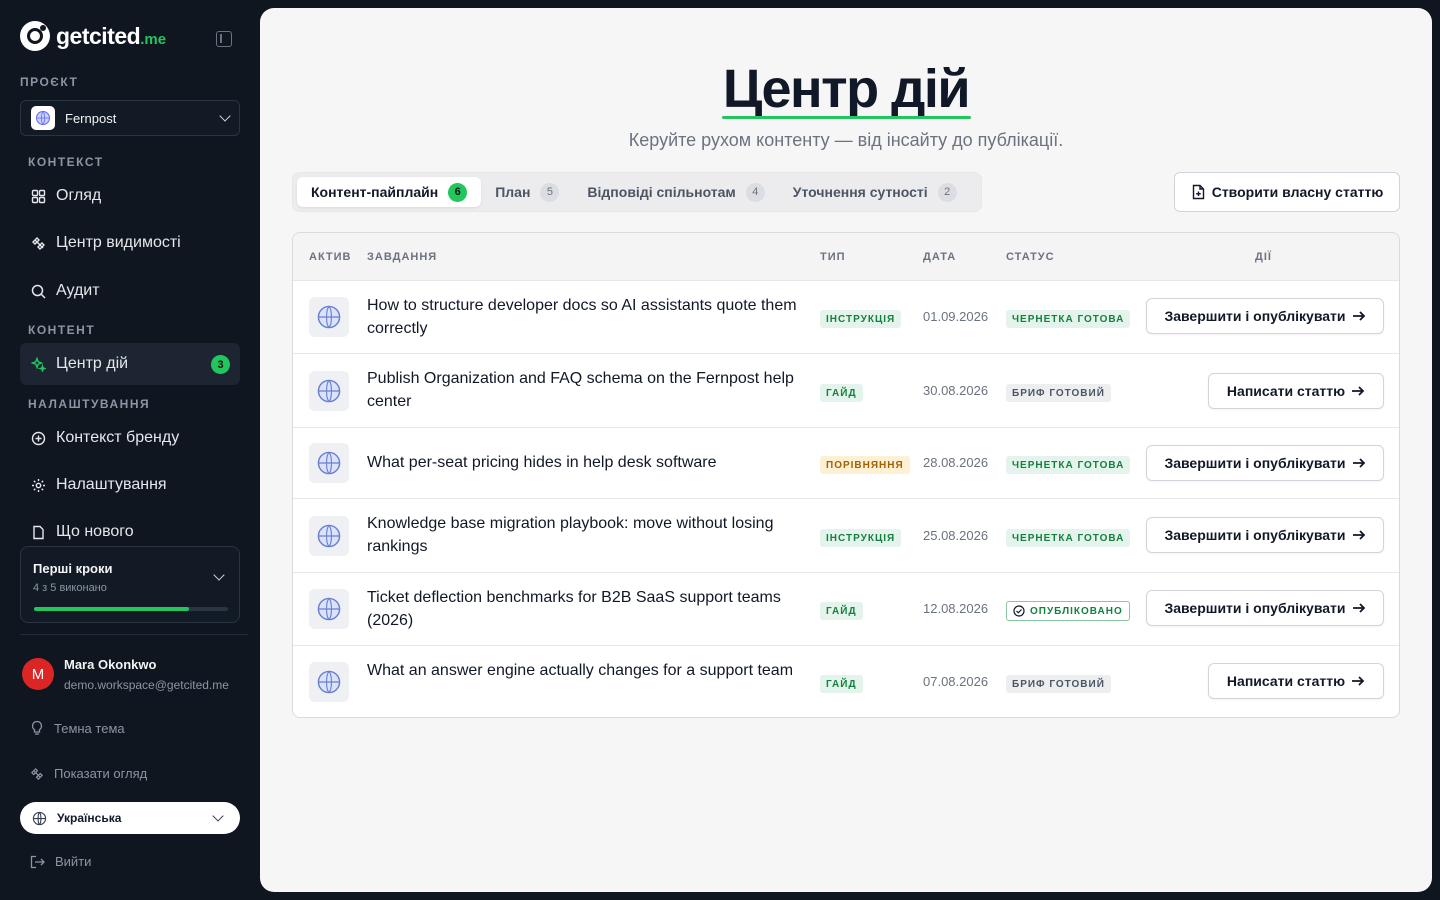 The image size is (1440, 900). What do you see at coordinates (92, 363) in the screenshot?
I see `sidebar-item-label: Центр дій` at bounding box center [92, 363].